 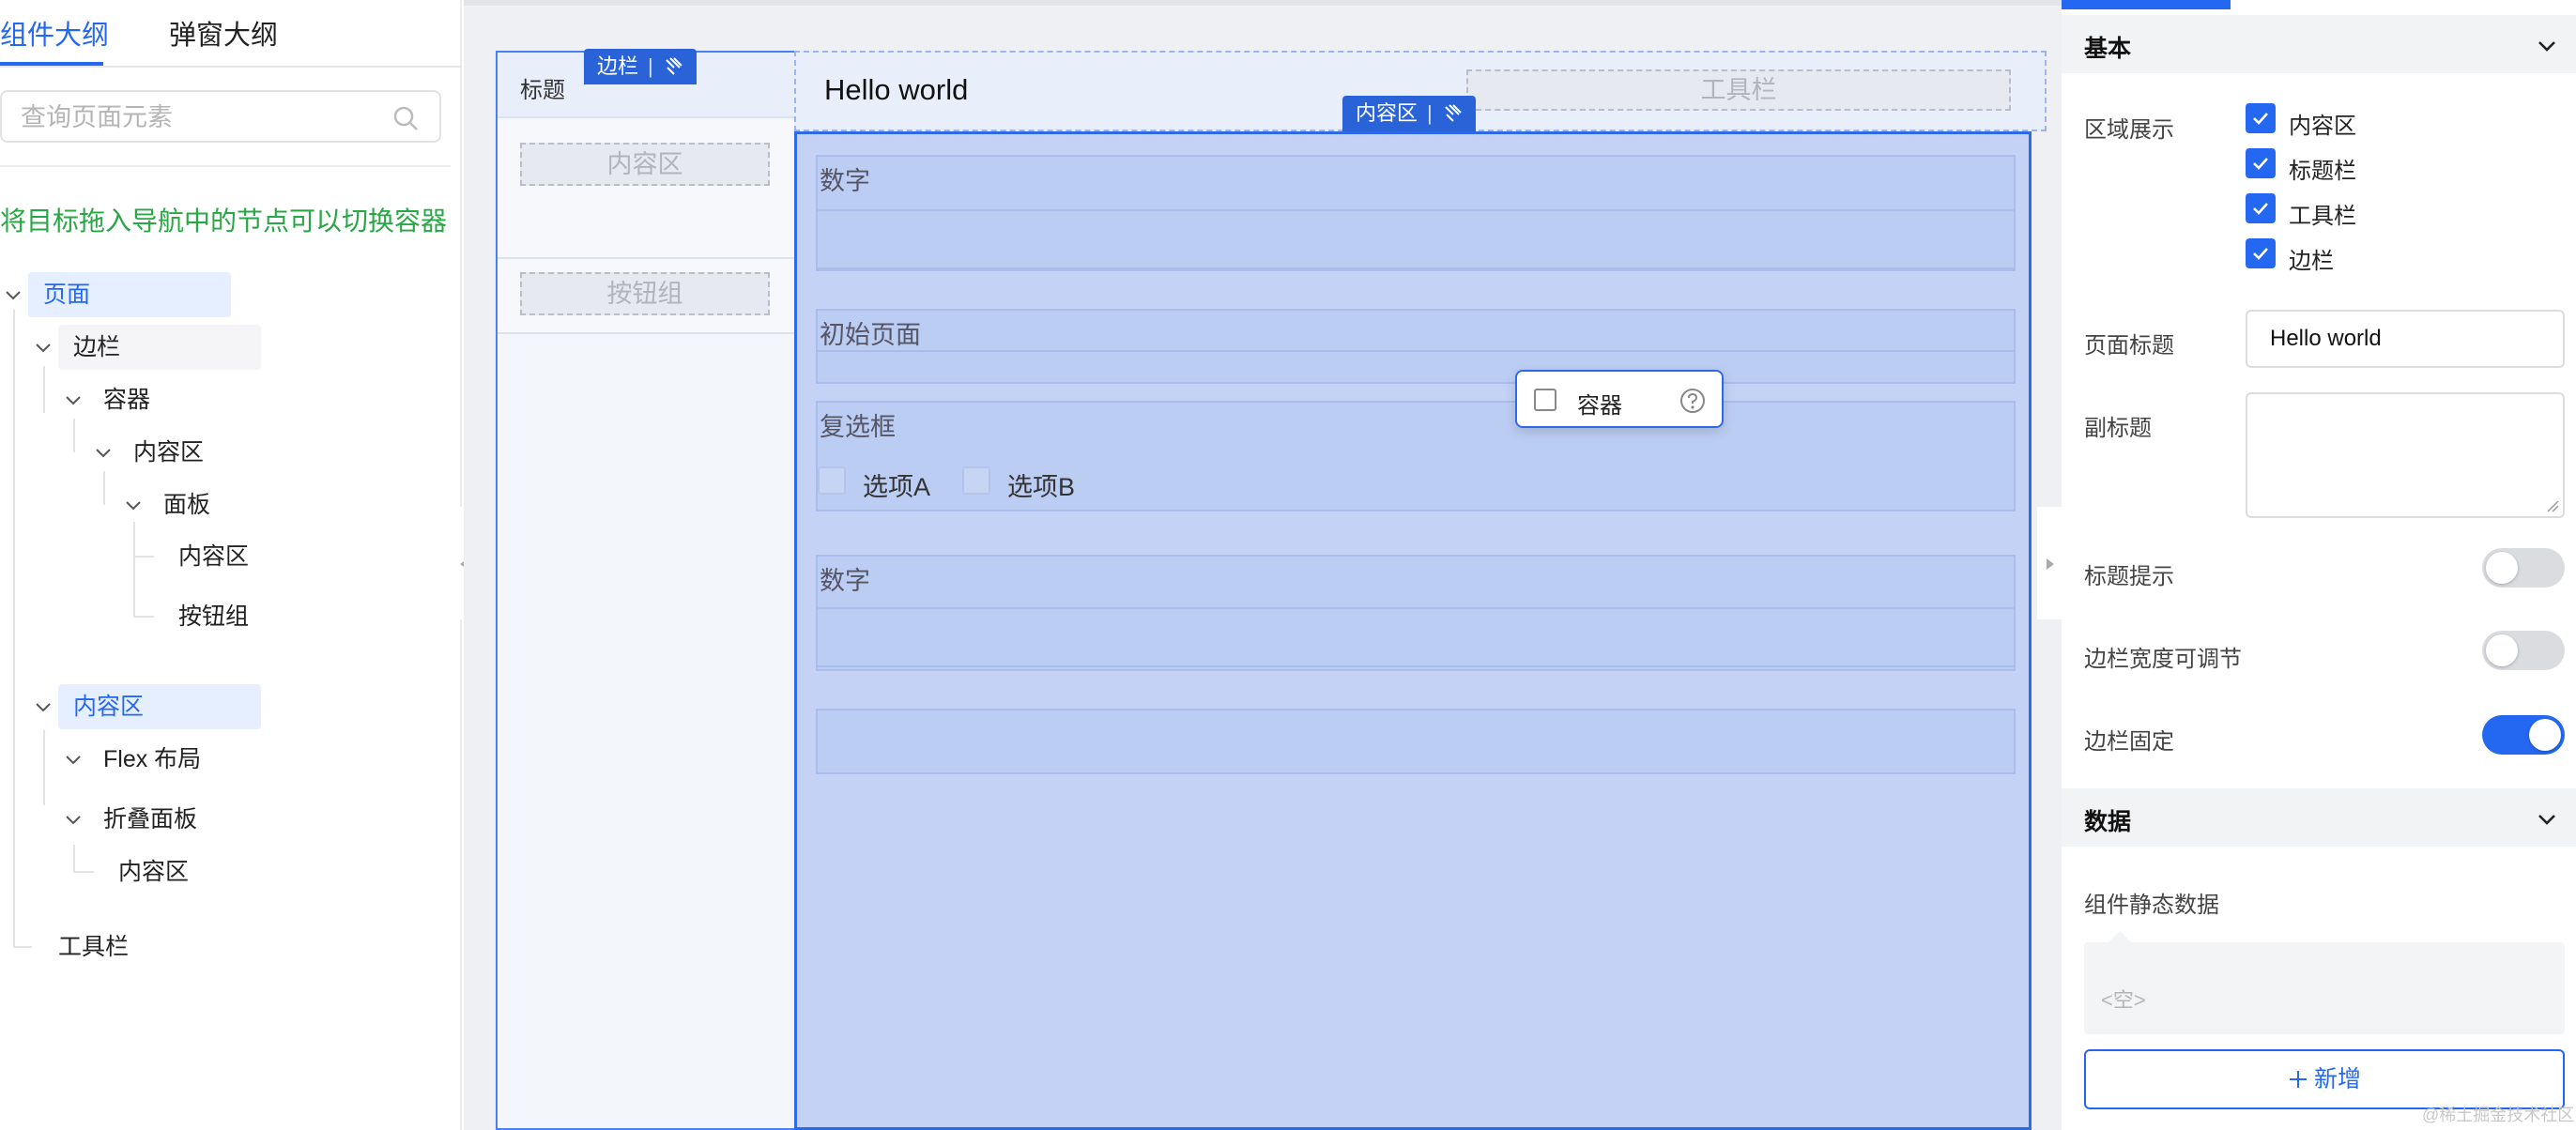 I want to click on drag-container-popover: 容器, so click(x=1620, y=399).